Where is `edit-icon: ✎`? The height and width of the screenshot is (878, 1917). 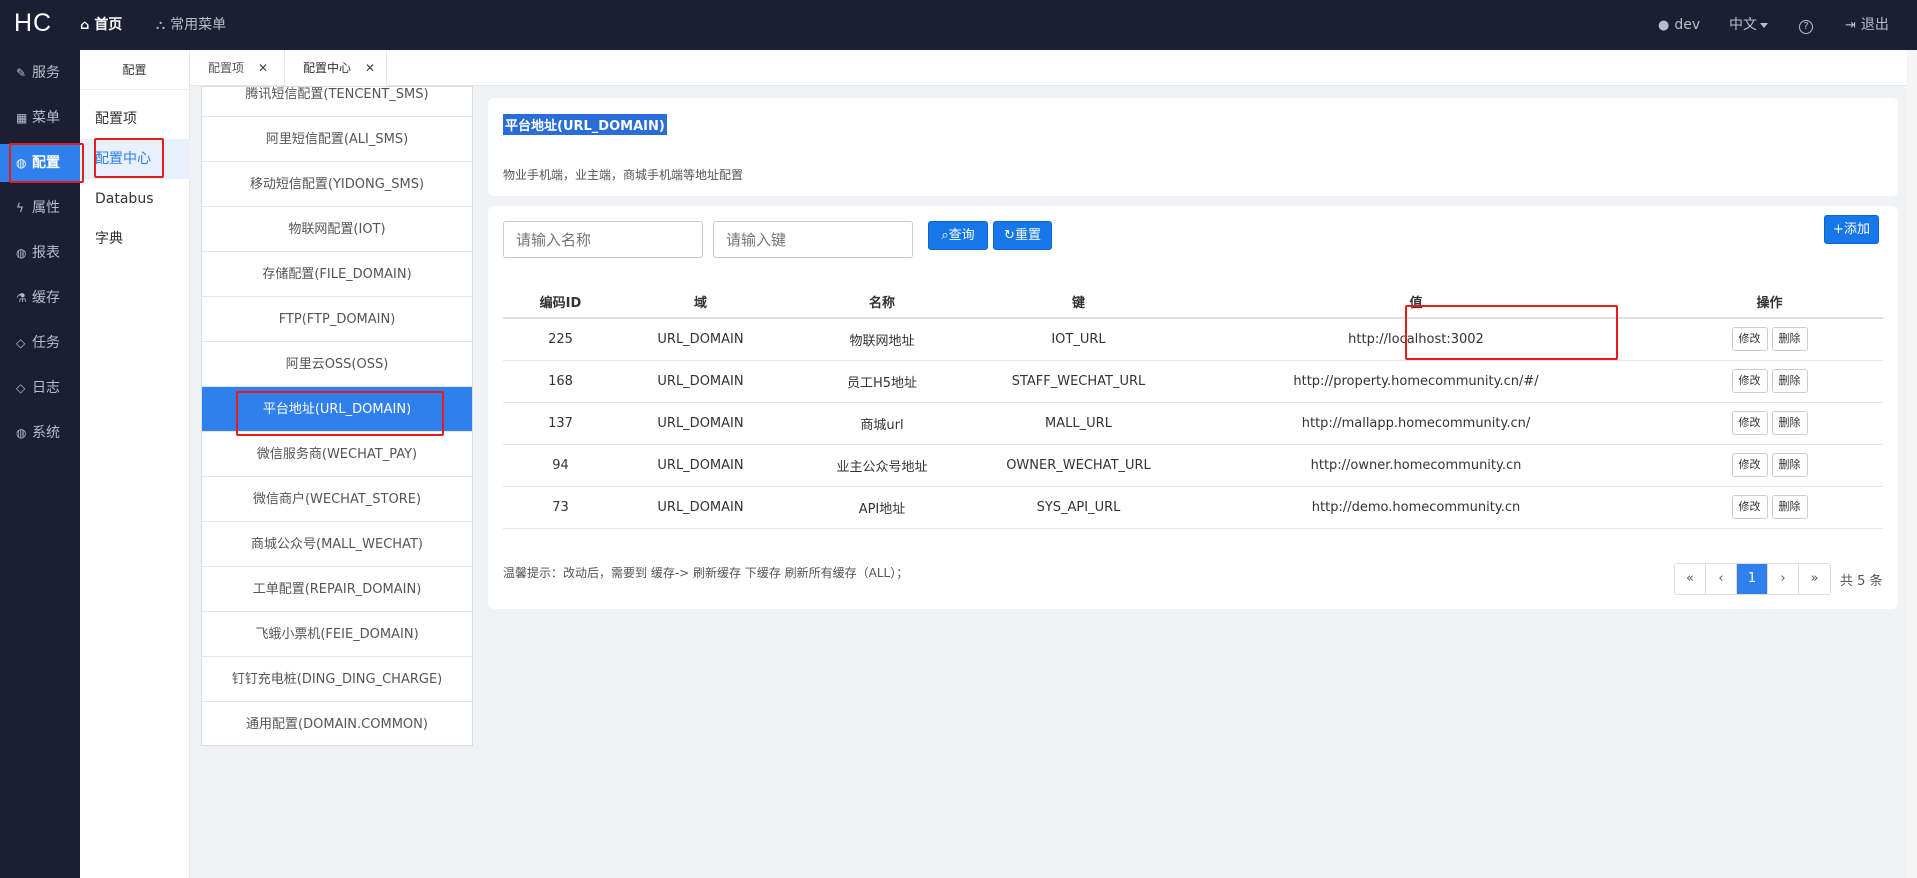
edit-icon: ✎ is located at coordinates (21, 73).